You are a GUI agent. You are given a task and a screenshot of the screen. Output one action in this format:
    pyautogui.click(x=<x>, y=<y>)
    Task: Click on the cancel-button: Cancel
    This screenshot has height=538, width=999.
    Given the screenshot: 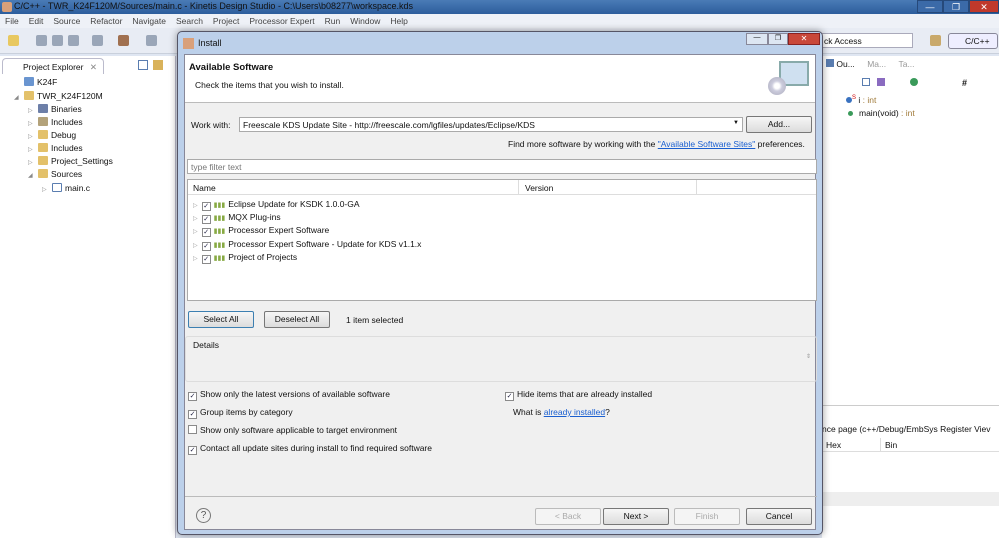 What is the action you would take?
    pyautogui.click(x=779, y=516)
    